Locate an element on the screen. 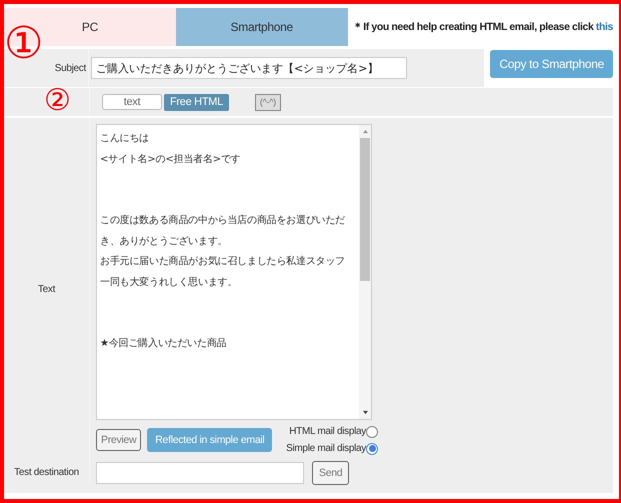  copy-to-smartphone-button: Copy to Smartphone is located at coordinates (551, 64).